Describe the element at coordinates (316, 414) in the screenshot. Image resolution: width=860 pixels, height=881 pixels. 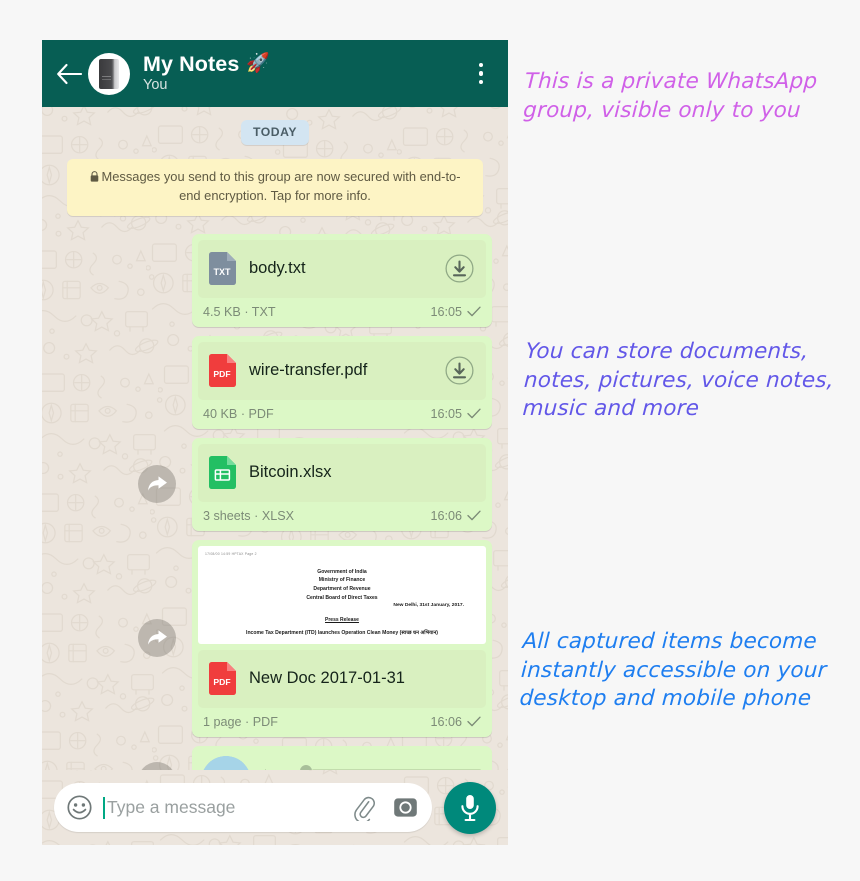
I see `document-meta-left: 40 KB · PDF` at that location.